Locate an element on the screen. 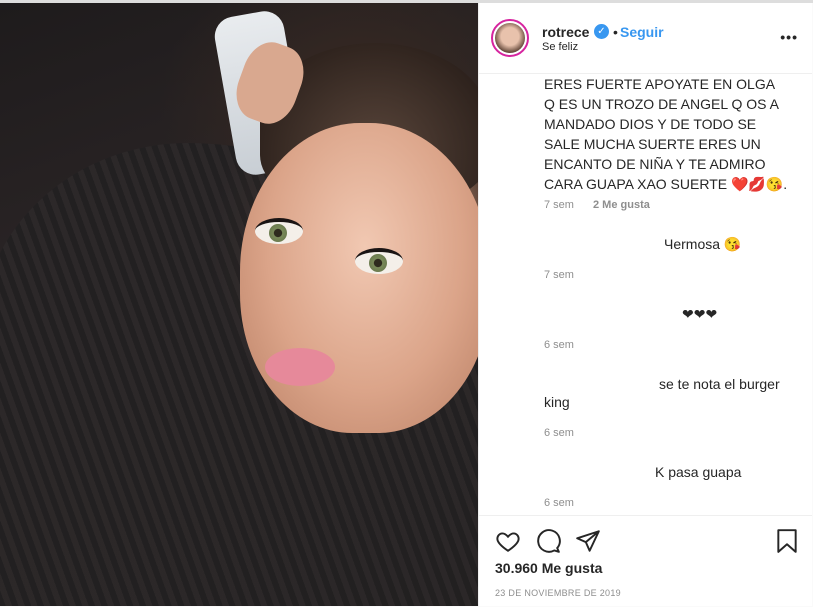  share-icon is located at coordinates (588, 541).